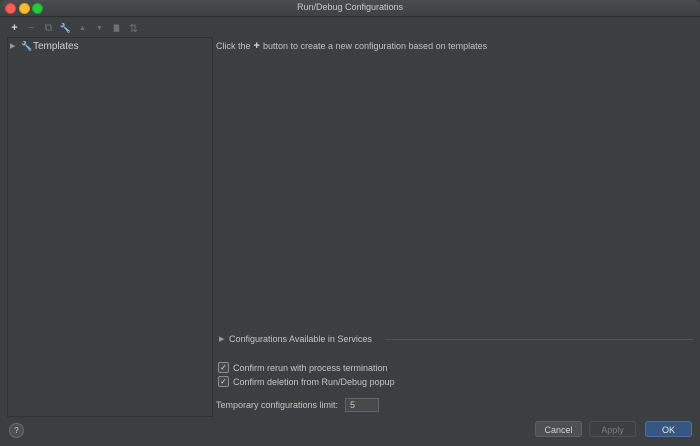  What do you see at coordinates (223, 367) in the screenshot?
I see `confirm-rerun-checkbox: ✓` at bounding box center [223, 367].